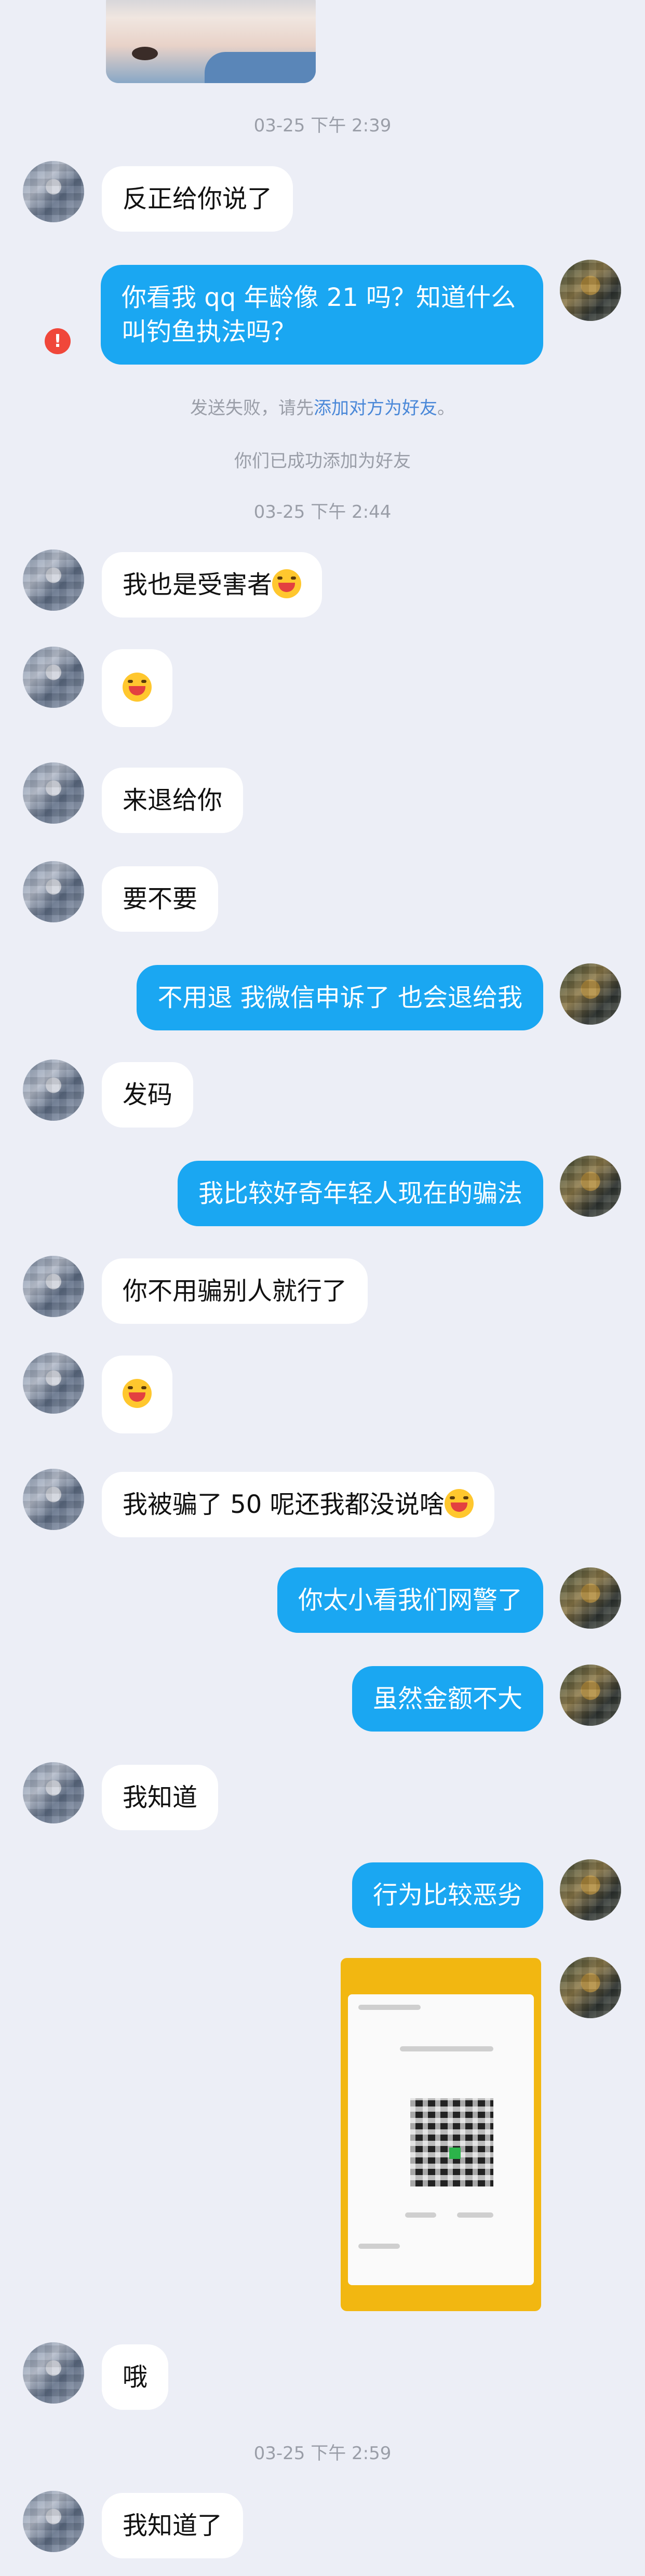 The image size is (645, 2576). What do you see at coordinates (58, 341) in the screenshot?
I see `send-failed-icon: !` at bounding box center [58, 341].